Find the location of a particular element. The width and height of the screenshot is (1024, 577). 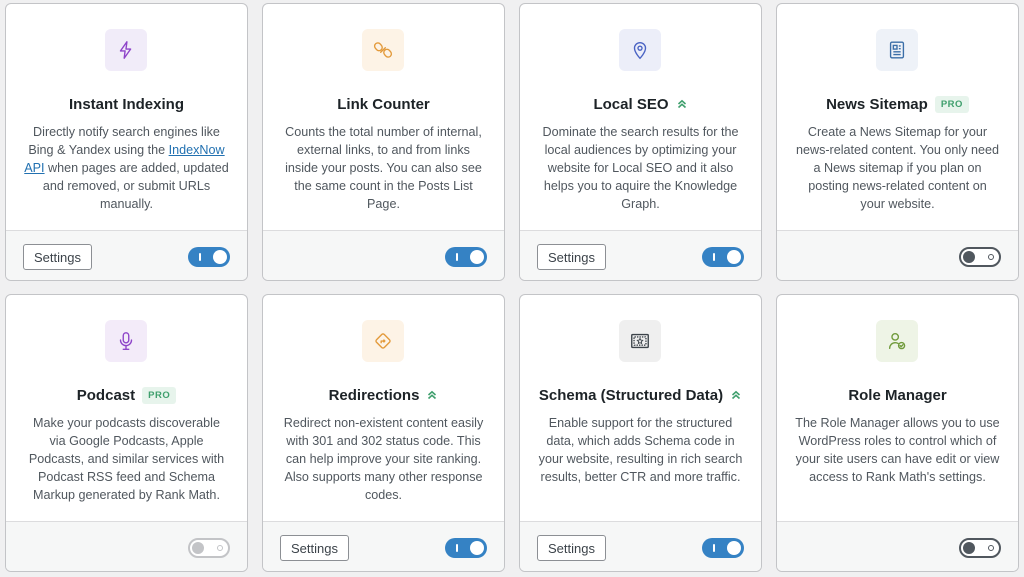

lightning-icon is located at coordinates (126, 50).